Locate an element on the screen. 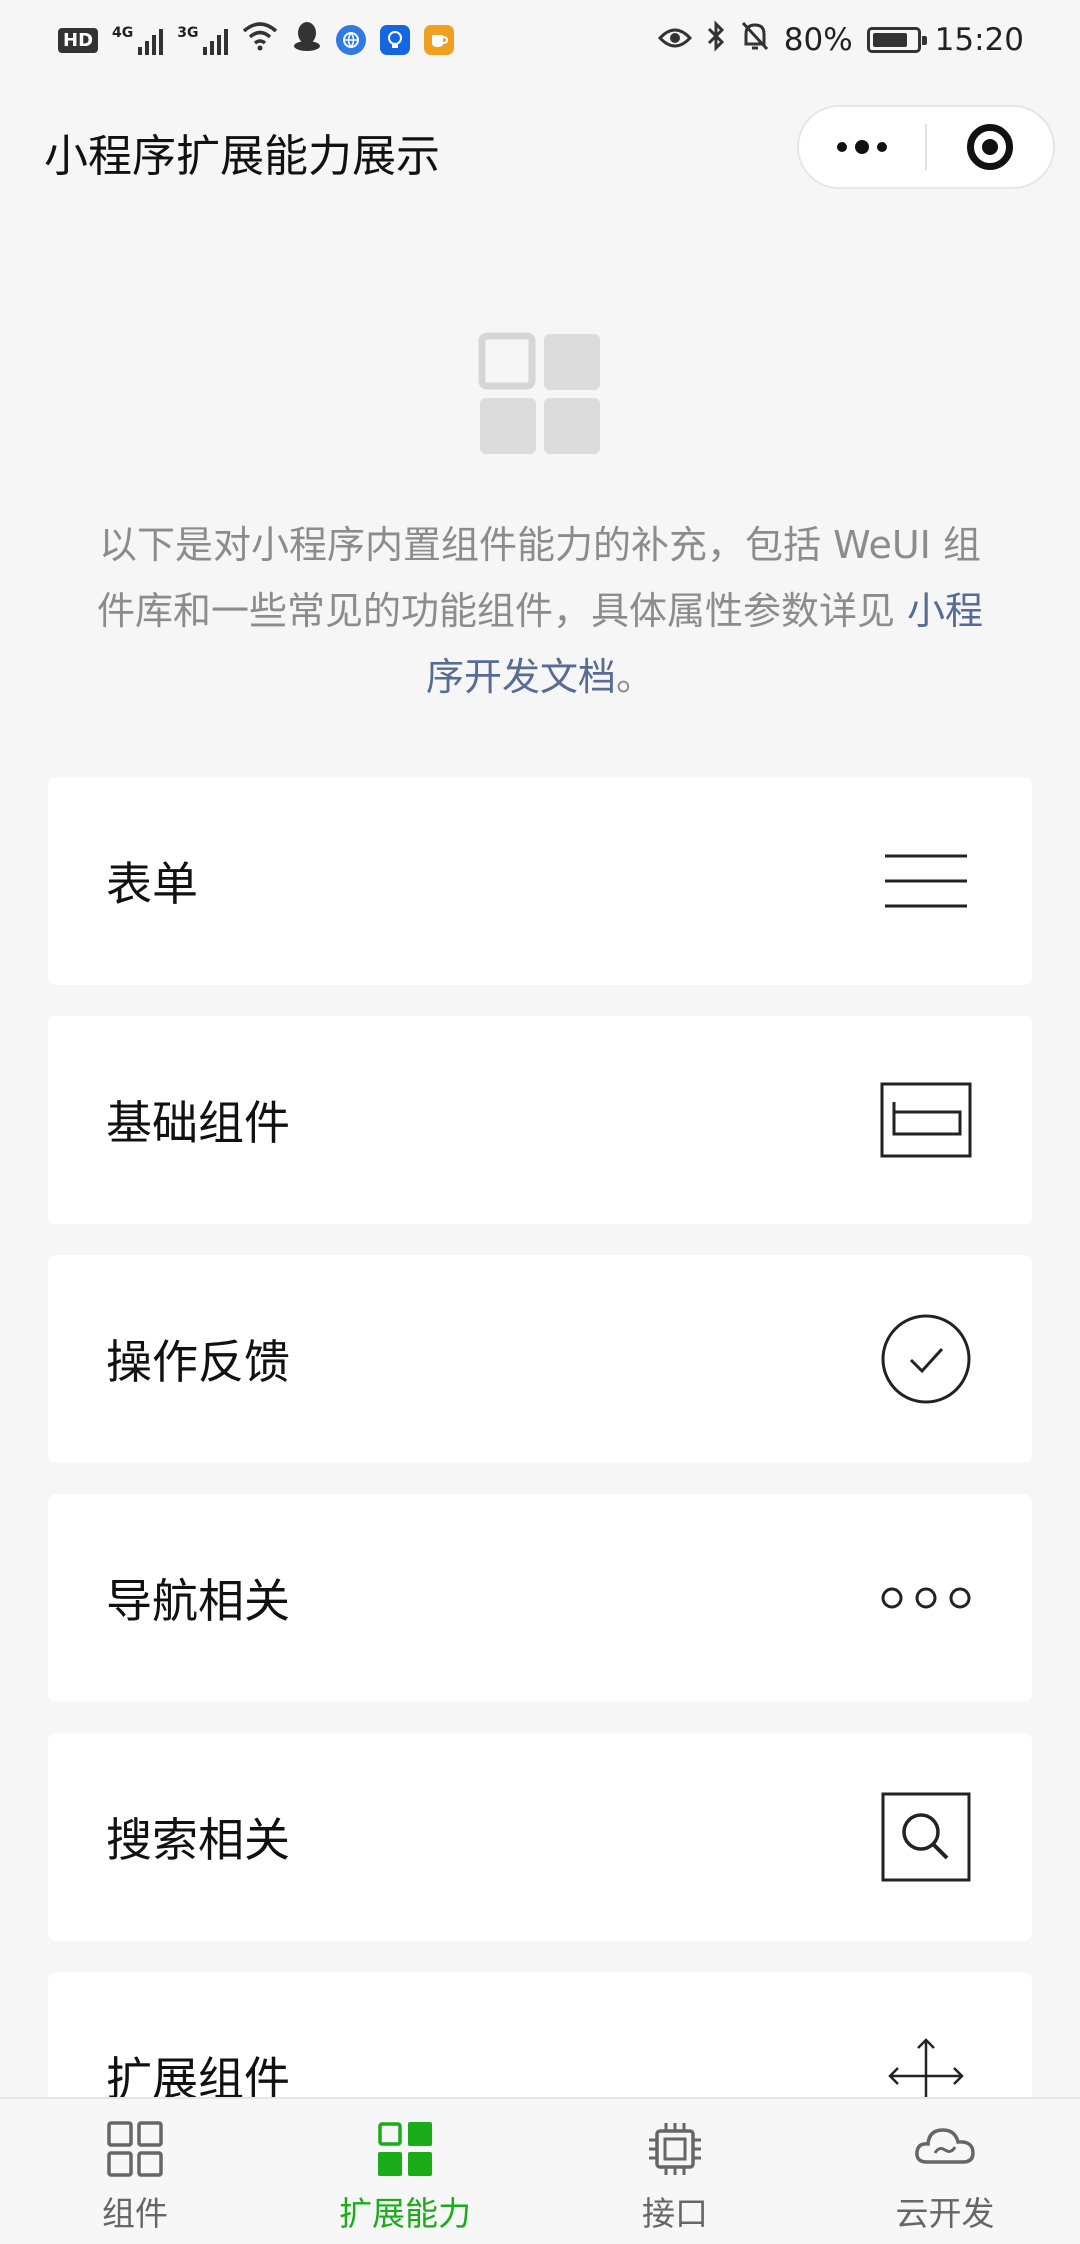 The width and height of the screenshot is (1080, 2244). bell-off-icon is located at coordinates (755, 40).